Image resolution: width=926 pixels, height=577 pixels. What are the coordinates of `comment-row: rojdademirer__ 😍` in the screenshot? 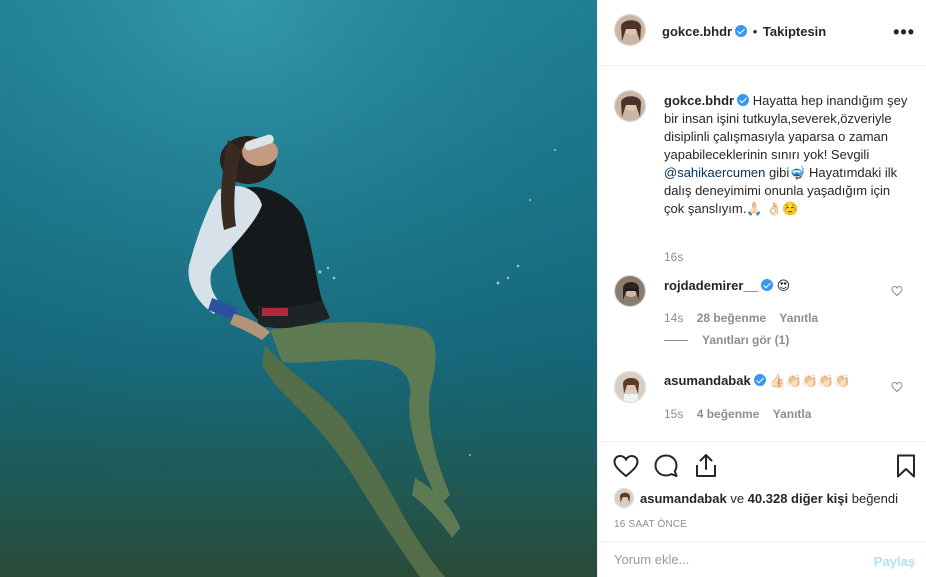 It's located at (727, 286).